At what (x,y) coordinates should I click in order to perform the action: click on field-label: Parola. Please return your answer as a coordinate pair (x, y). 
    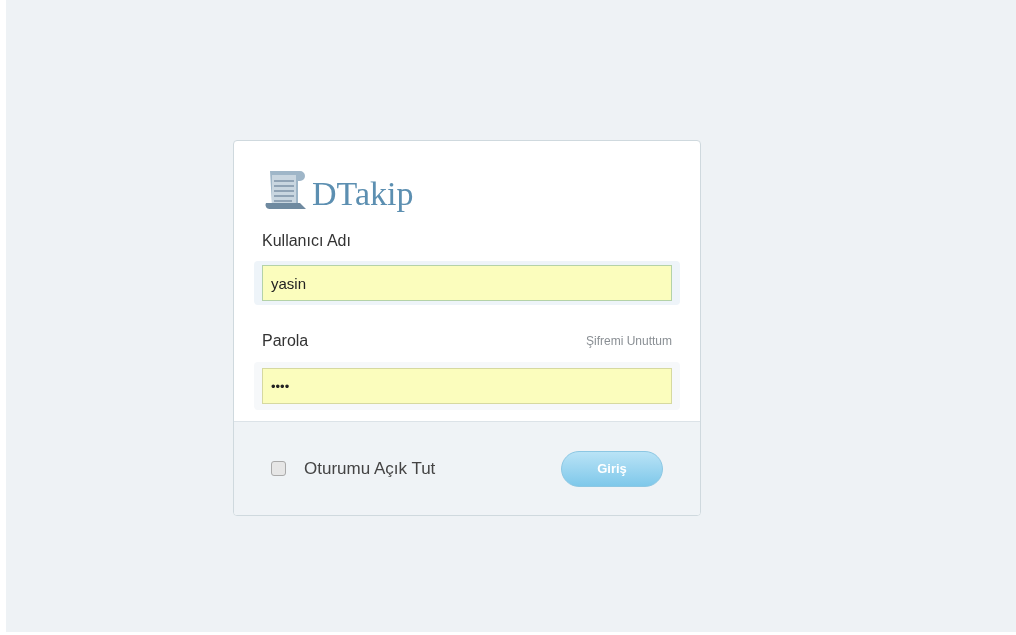
    Looking at the image, I should click on (285, 341).